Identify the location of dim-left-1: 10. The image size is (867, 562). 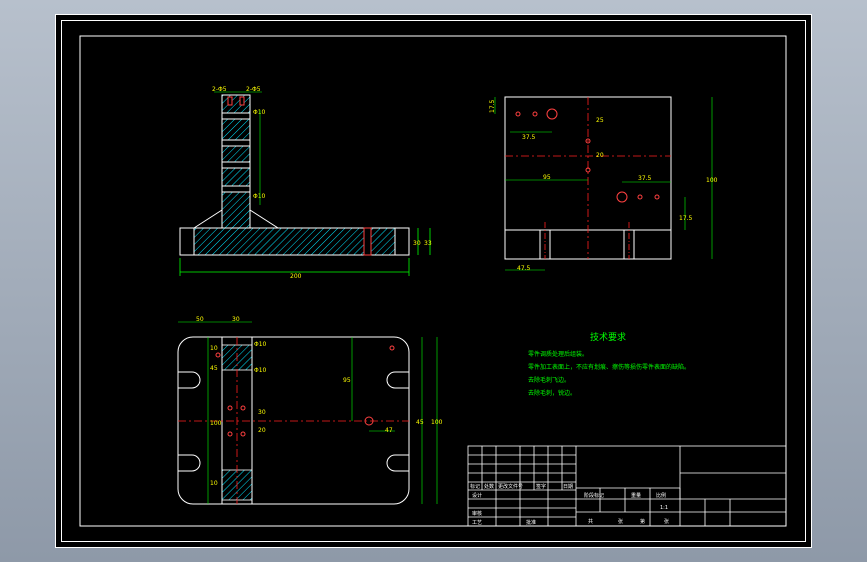
(214, 348).